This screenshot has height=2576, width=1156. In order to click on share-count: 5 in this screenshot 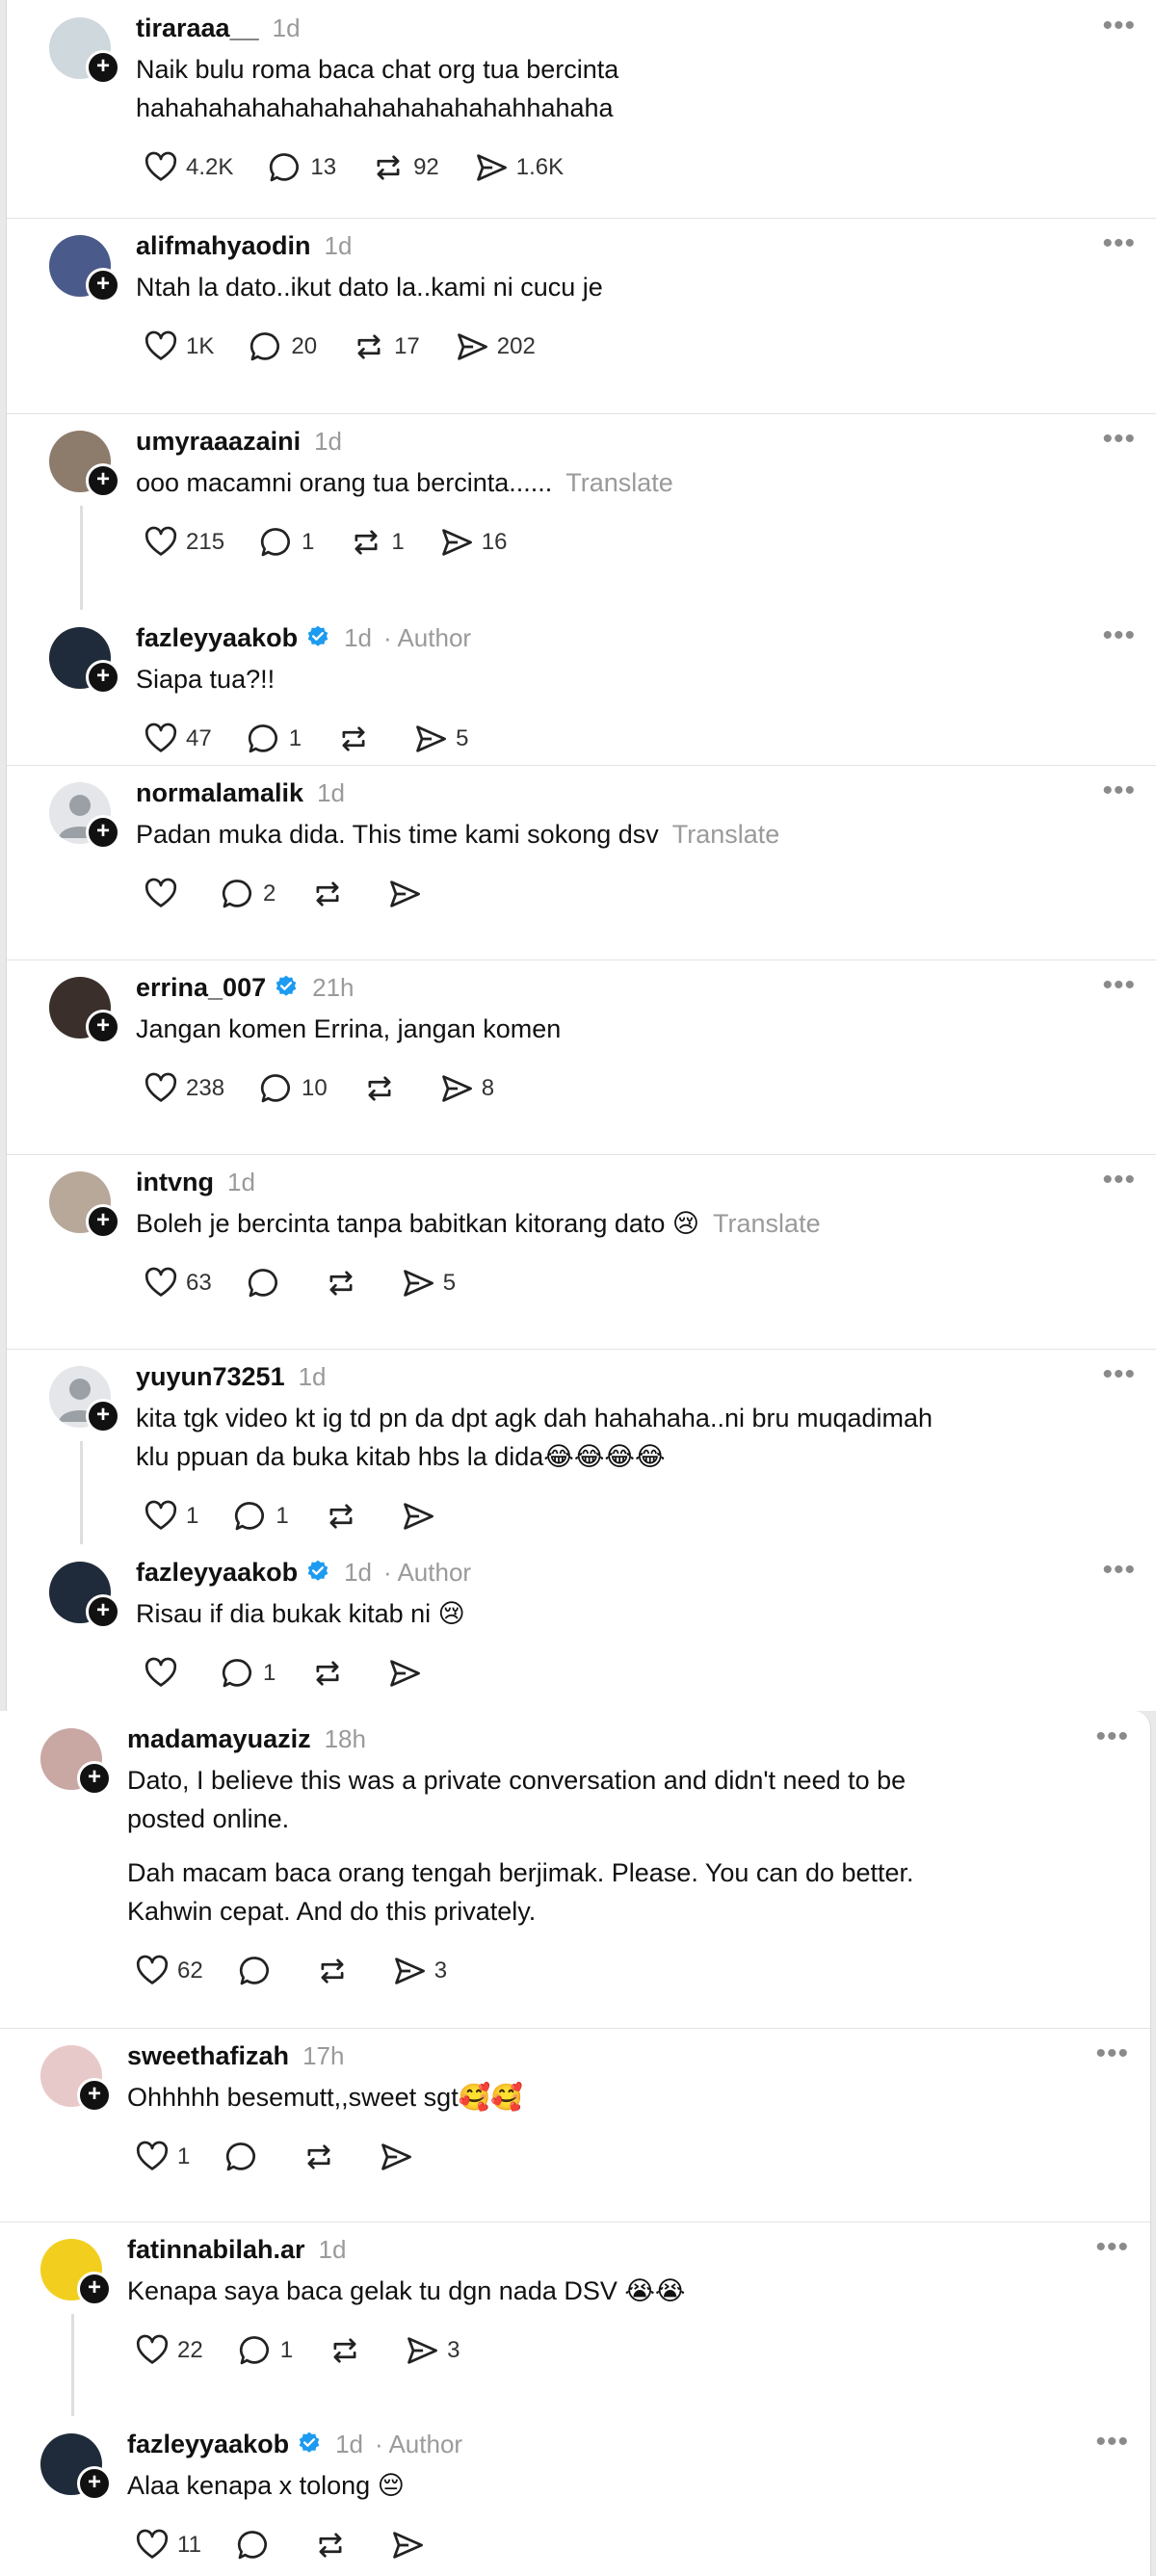, I will do `click(462, 738)`.